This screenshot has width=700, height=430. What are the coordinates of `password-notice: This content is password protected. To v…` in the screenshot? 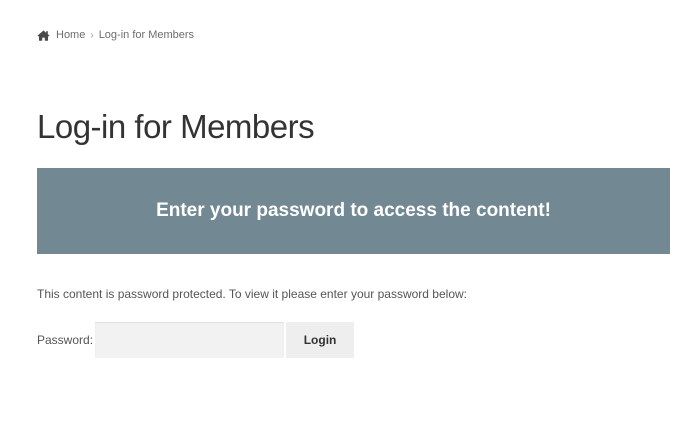 It's located at (252, 294).